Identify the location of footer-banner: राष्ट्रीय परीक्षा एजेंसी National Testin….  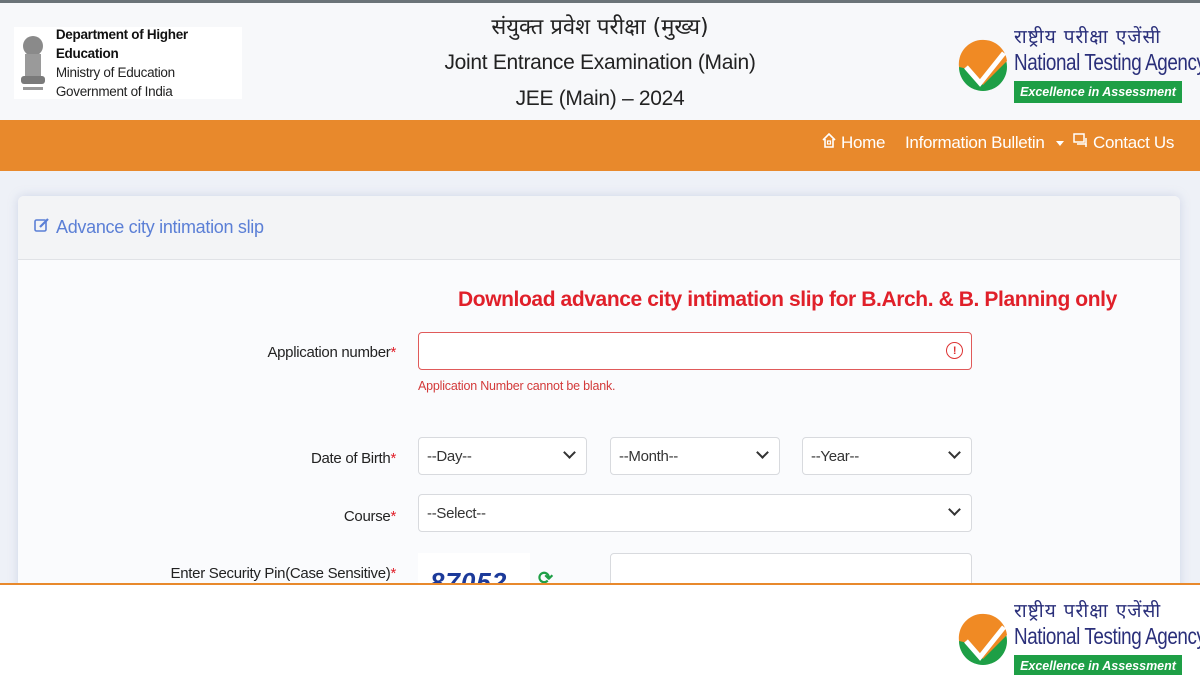
(600, 629).